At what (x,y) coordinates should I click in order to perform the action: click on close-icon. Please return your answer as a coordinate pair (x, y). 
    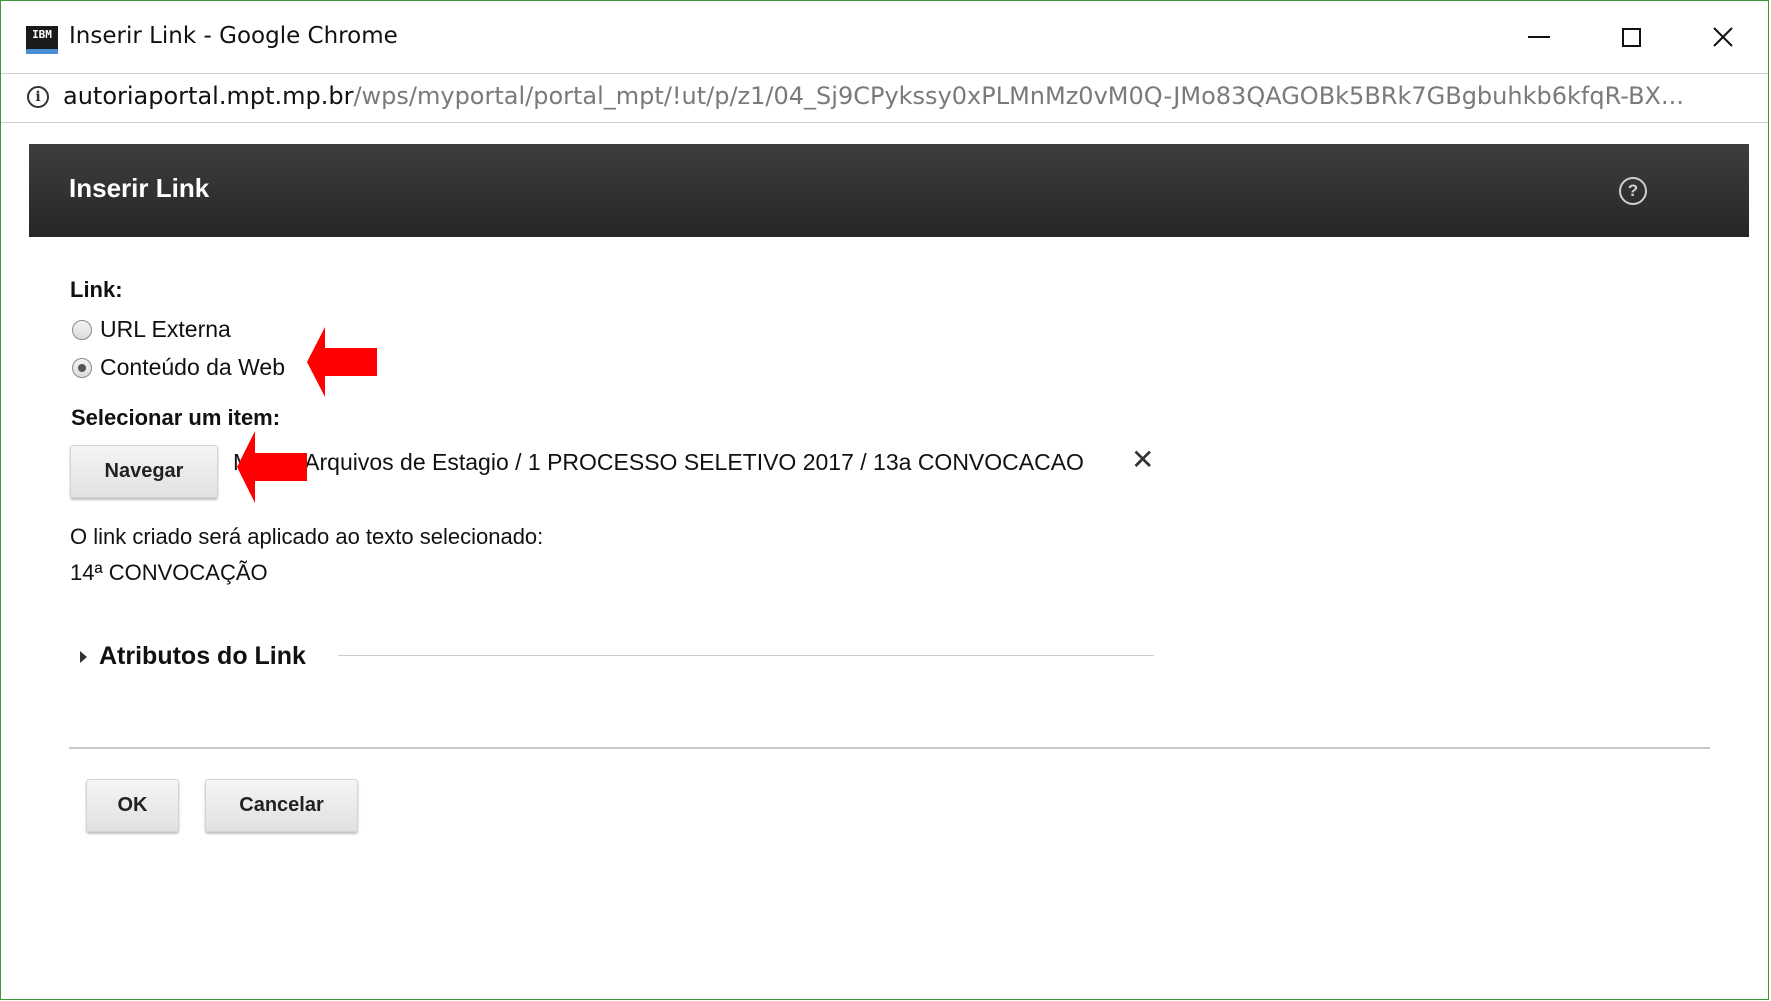
    Looking at the image, I should click on (1723, 37).